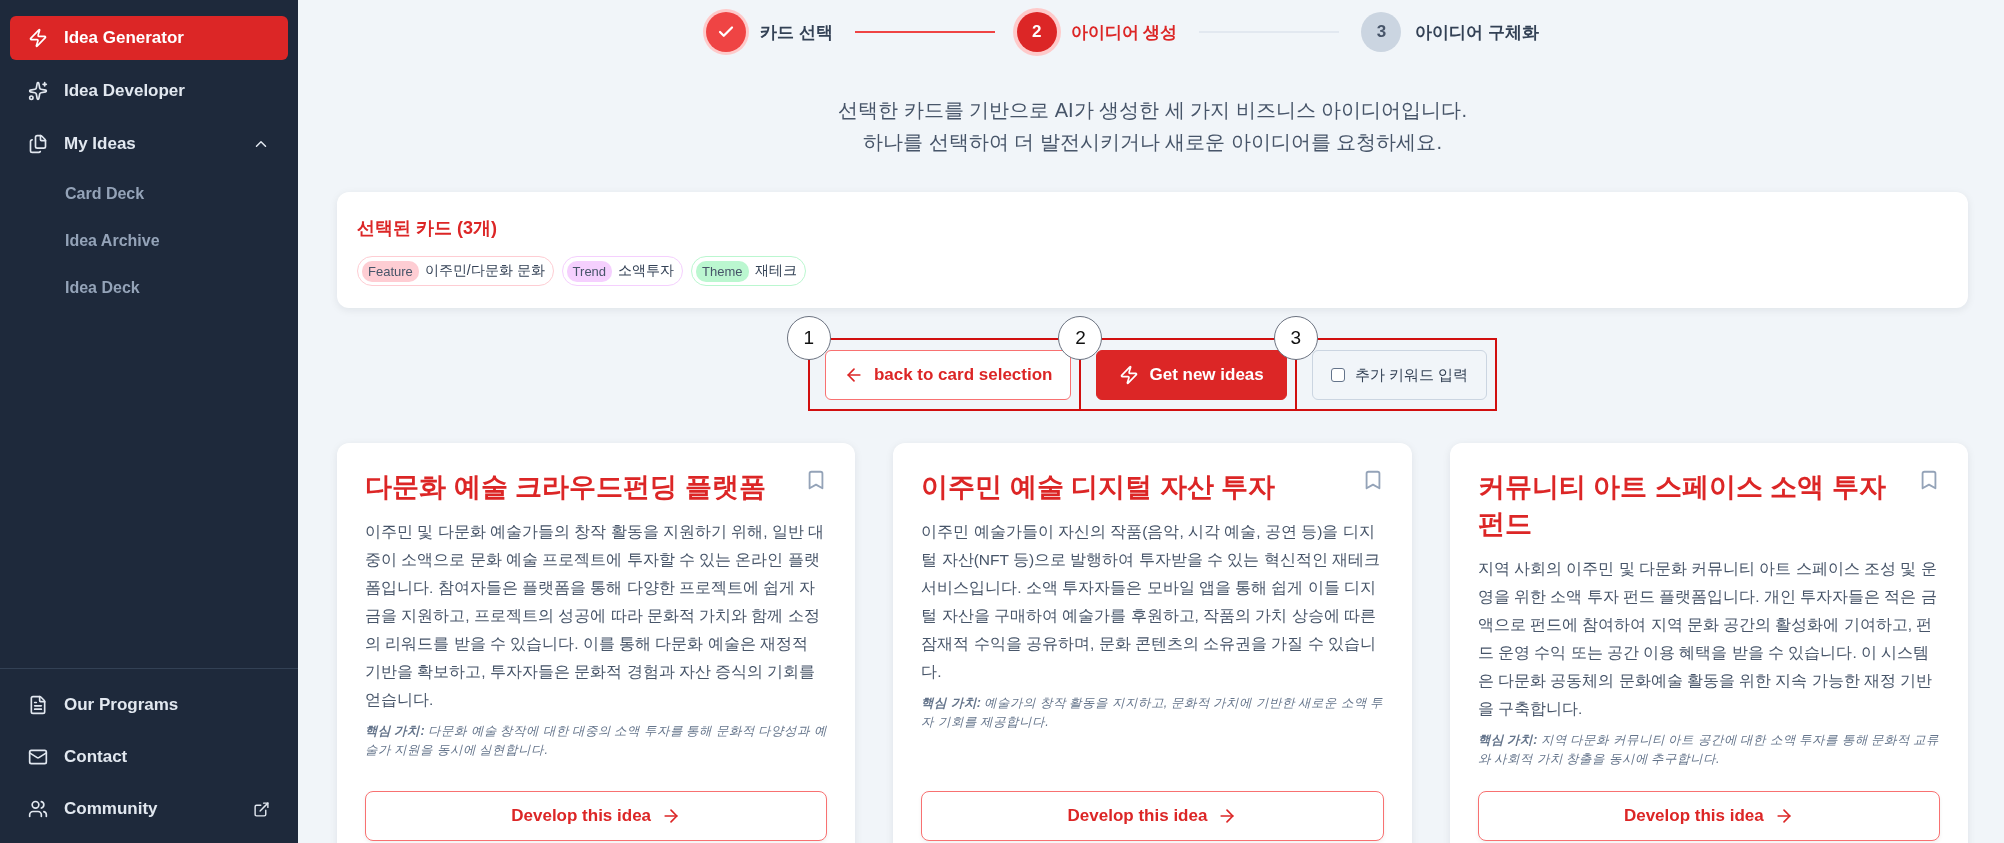 Image resolution: width=2004 pixels, height=843 pixels. What do you see at coordinates (1477, 32) in the screenshot?
I see `step-label: 아이디어 구체화` at bounding box center [1477, 32].